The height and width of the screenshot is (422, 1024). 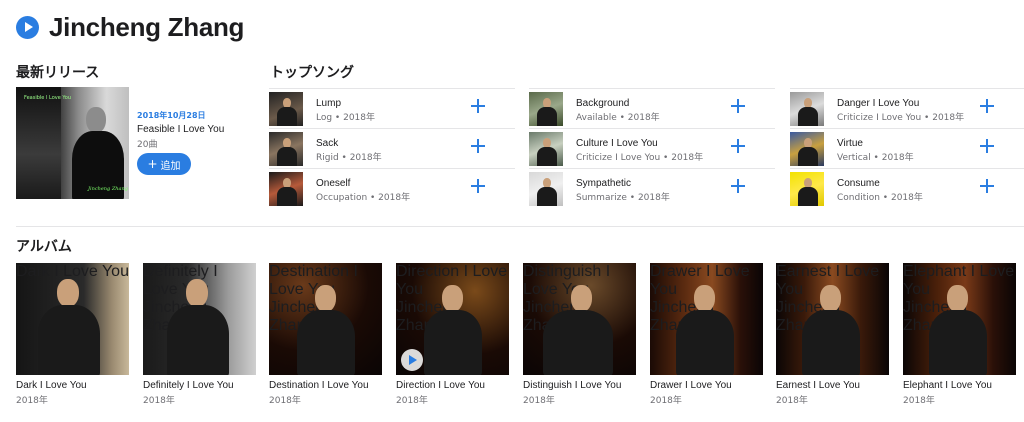 I want to click on album-card: Dark I Love You Dark I Love You 2018年, so click(x=72, y=334).